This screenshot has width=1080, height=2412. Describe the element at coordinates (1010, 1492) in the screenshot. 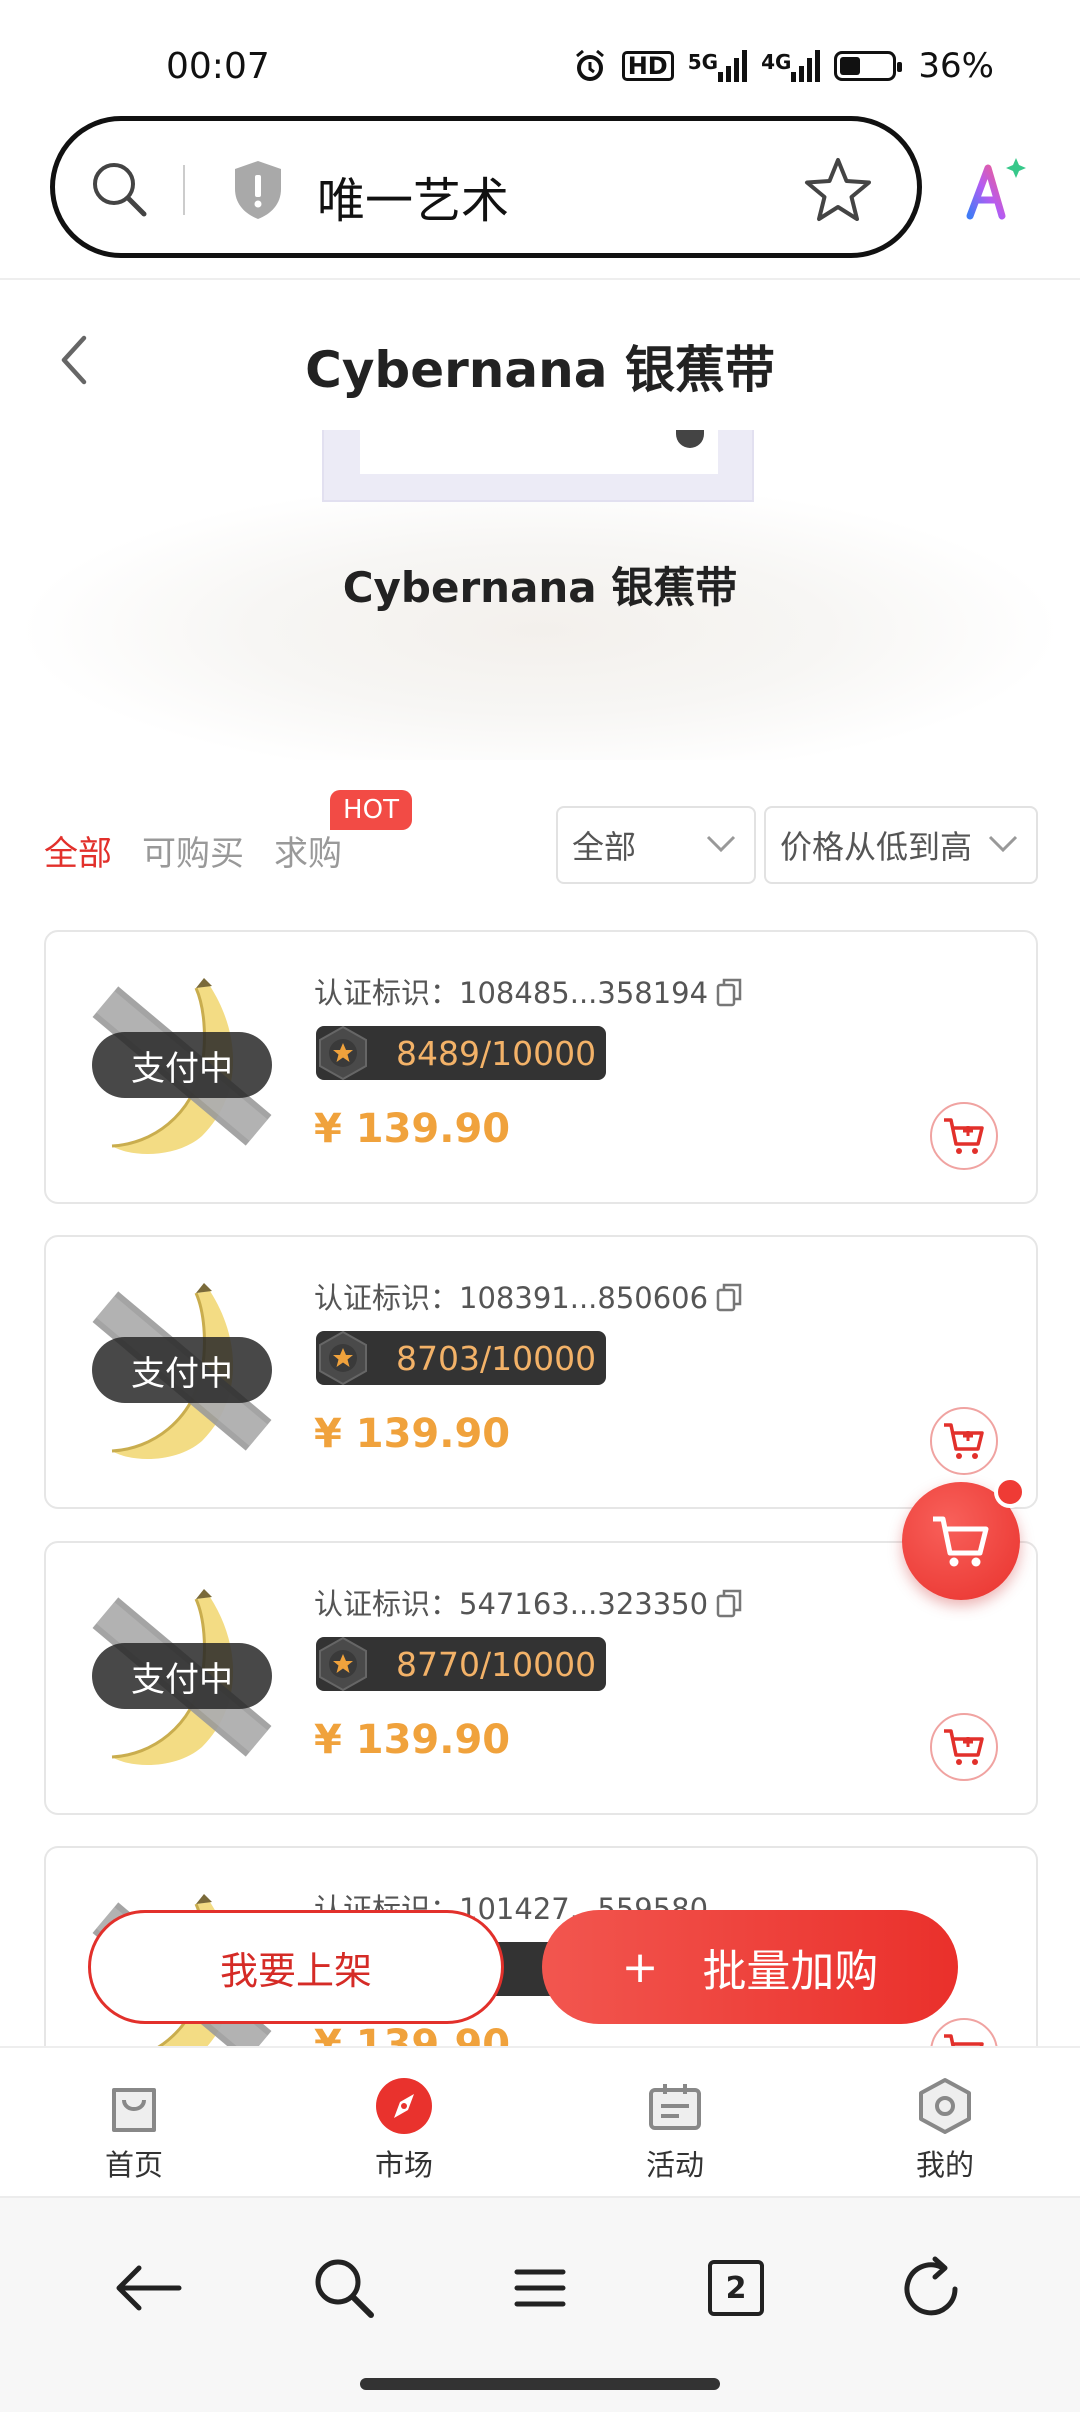

I see `cart-notification-dot` at that location.